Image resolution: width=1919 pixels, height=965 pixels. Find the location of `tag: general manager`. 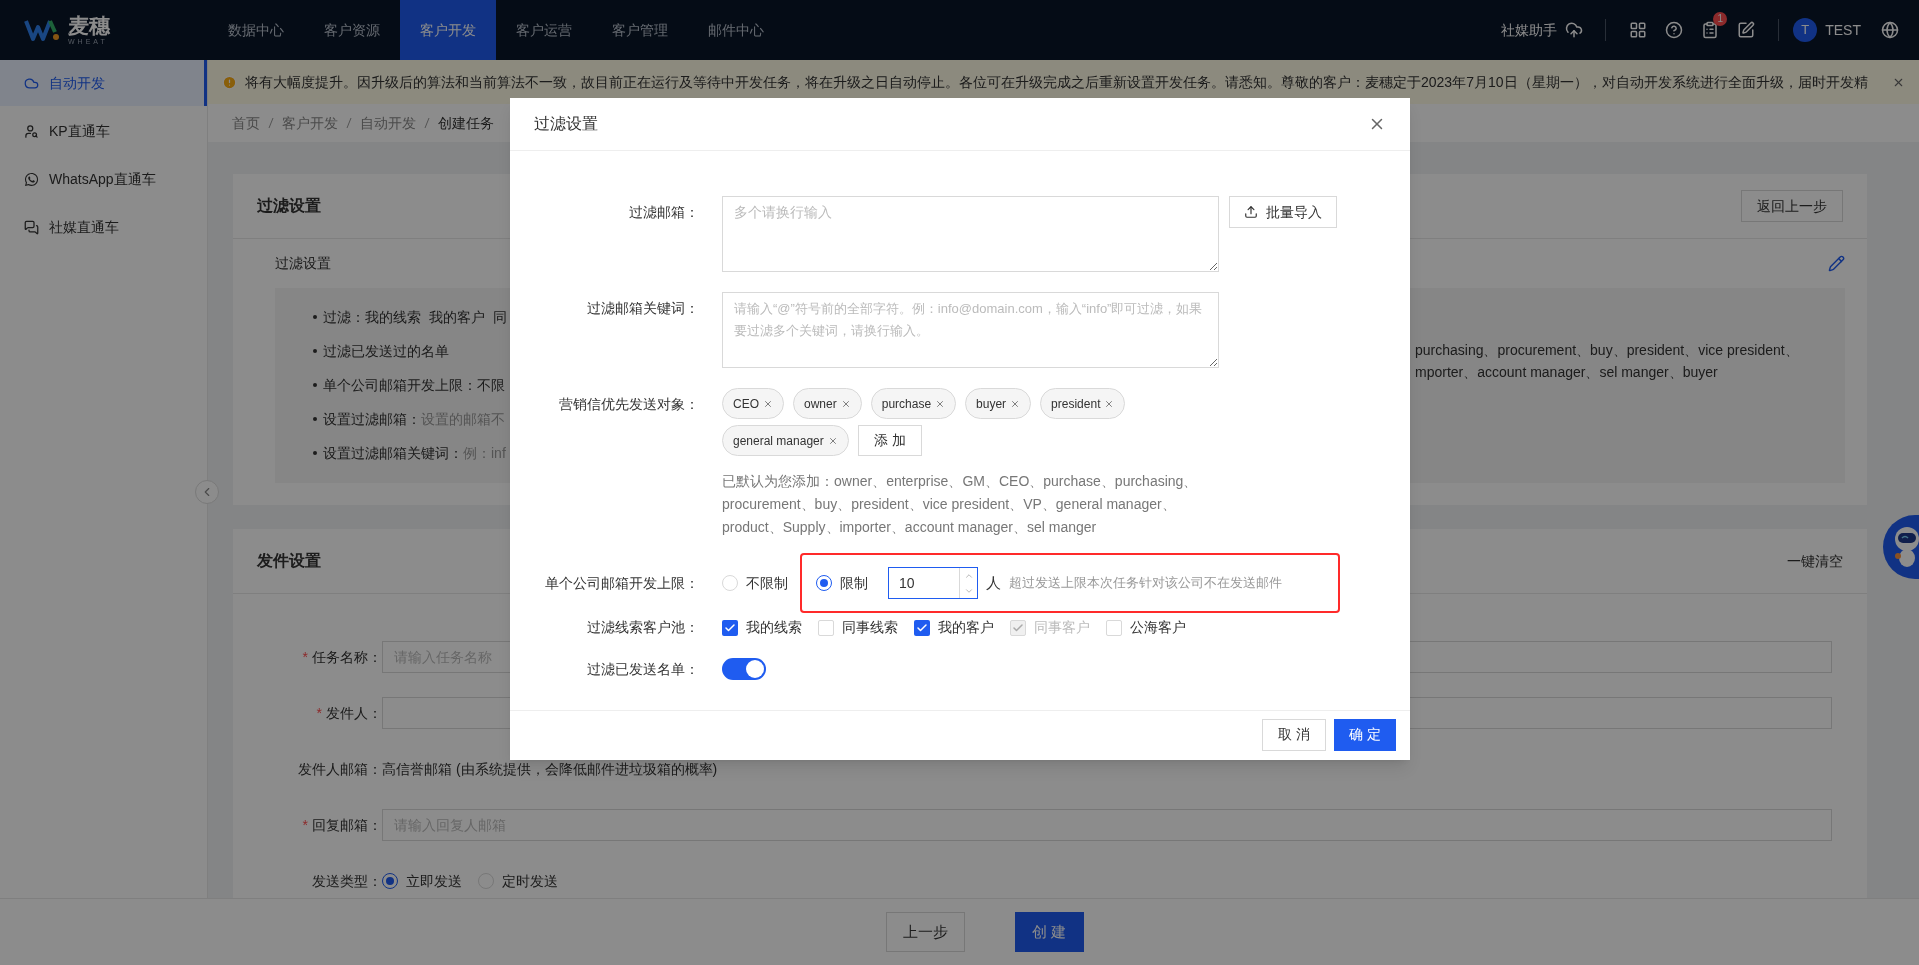

tag: general manager is located at coordinates (785, 440).